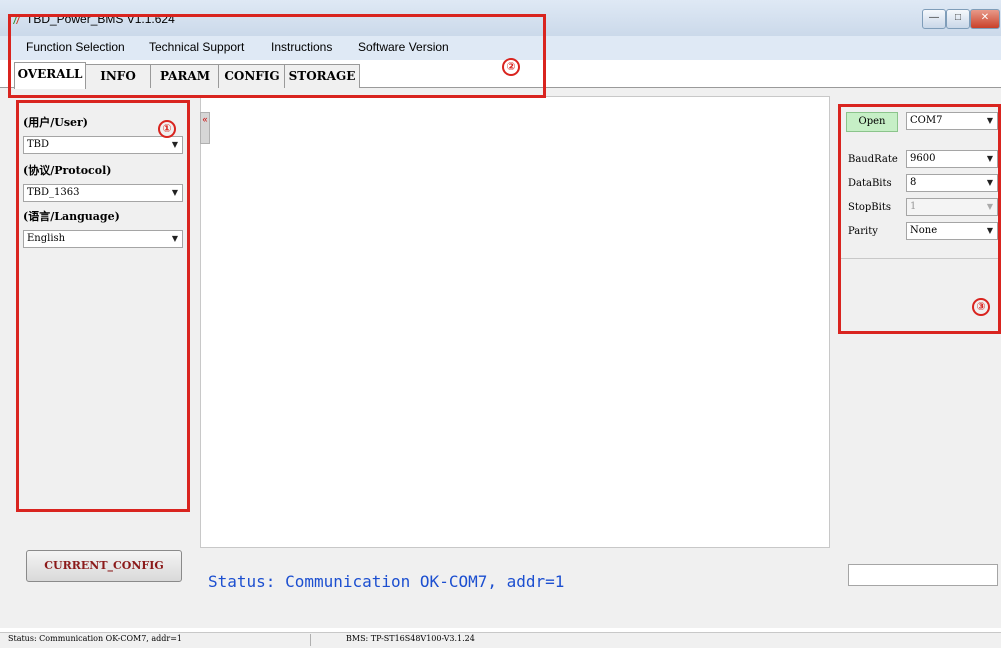 The image size is (1001, 648). What do you see at coordinates (923, 575) in the screenshot?
I see `right-text-field` at bounding box center [923, 575].